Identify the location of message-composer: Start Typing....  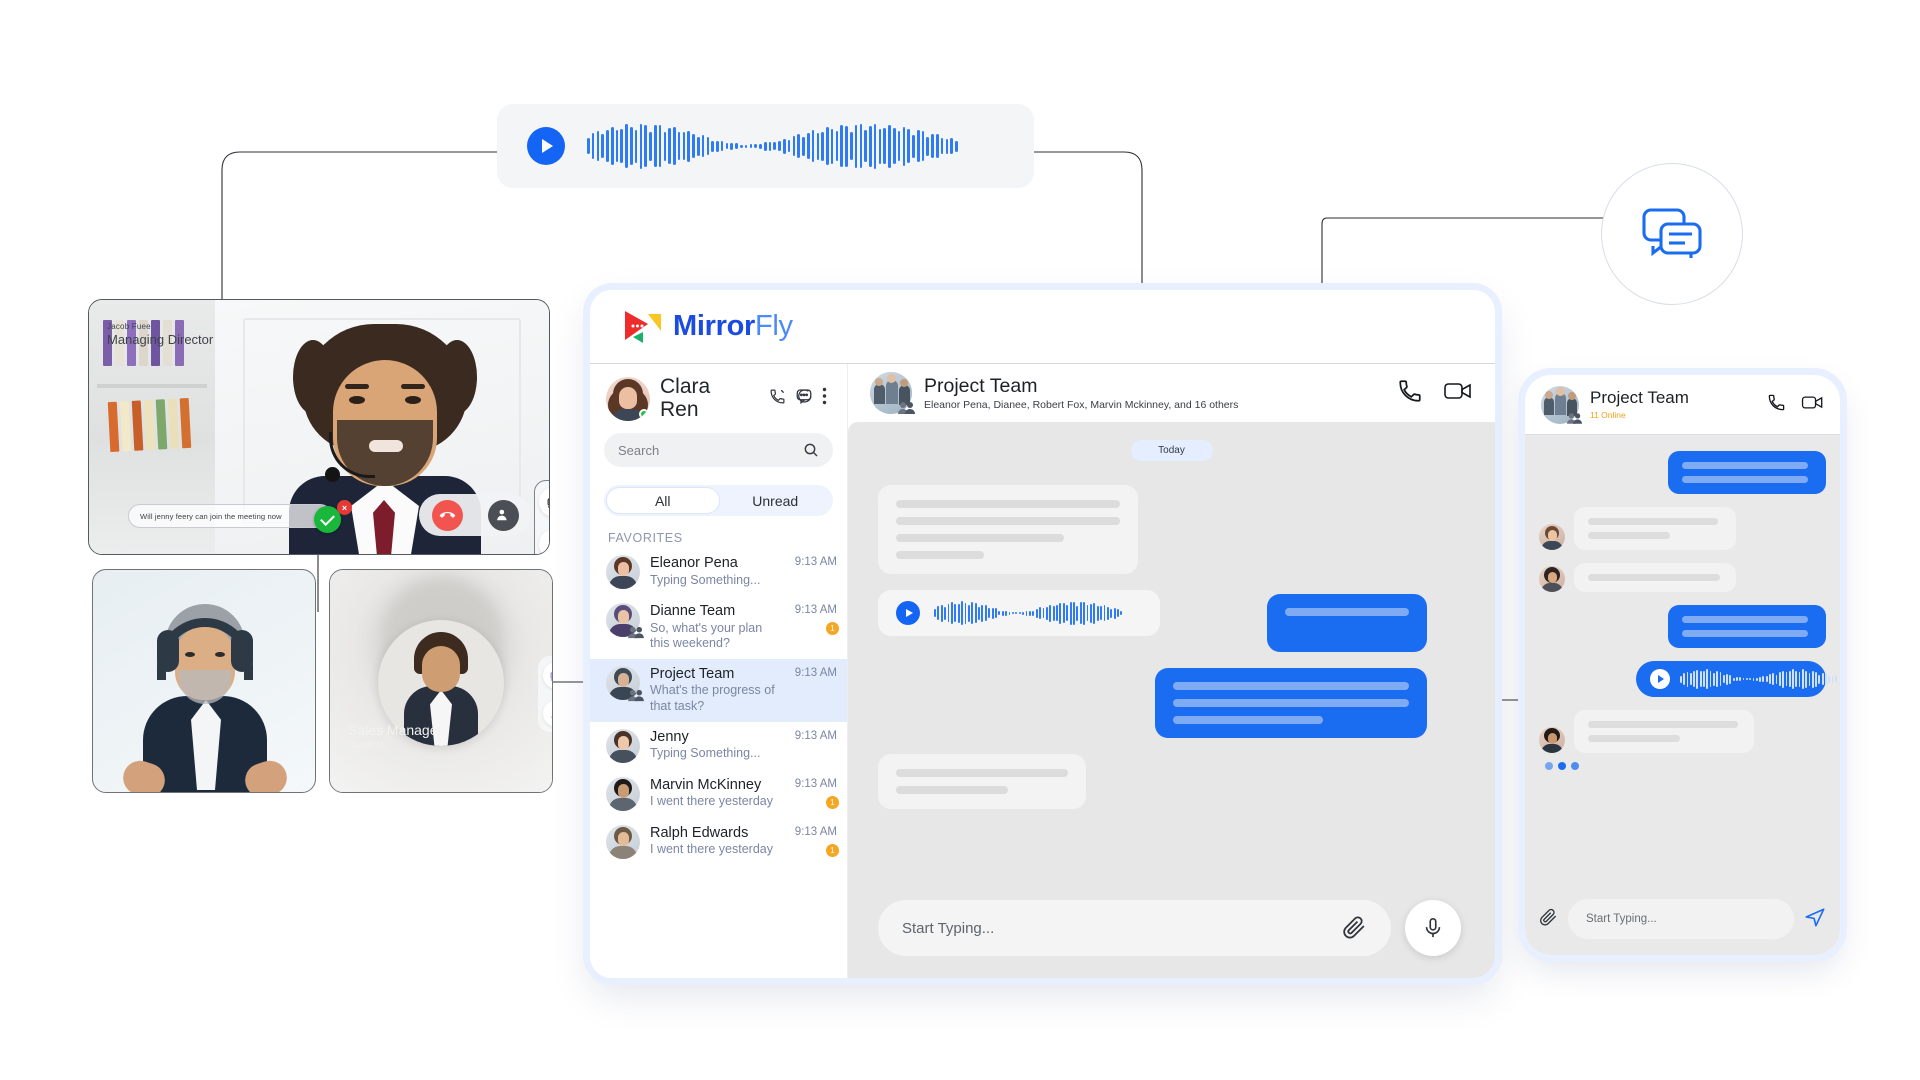
(1186, 928).